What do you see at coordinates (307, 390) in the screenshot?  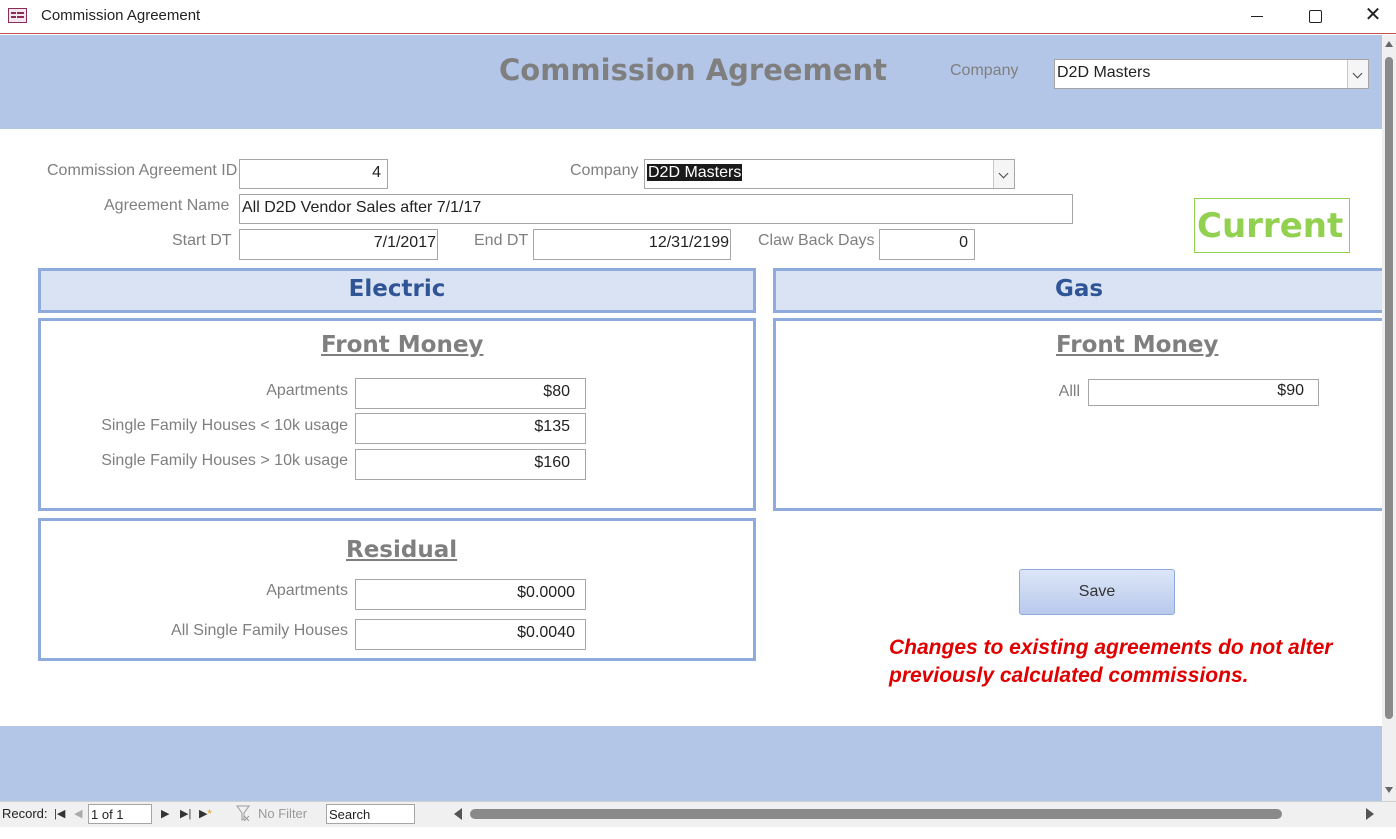 I see `electric-fm-label-apartments: Apartments` at bounding box center [307, 390].